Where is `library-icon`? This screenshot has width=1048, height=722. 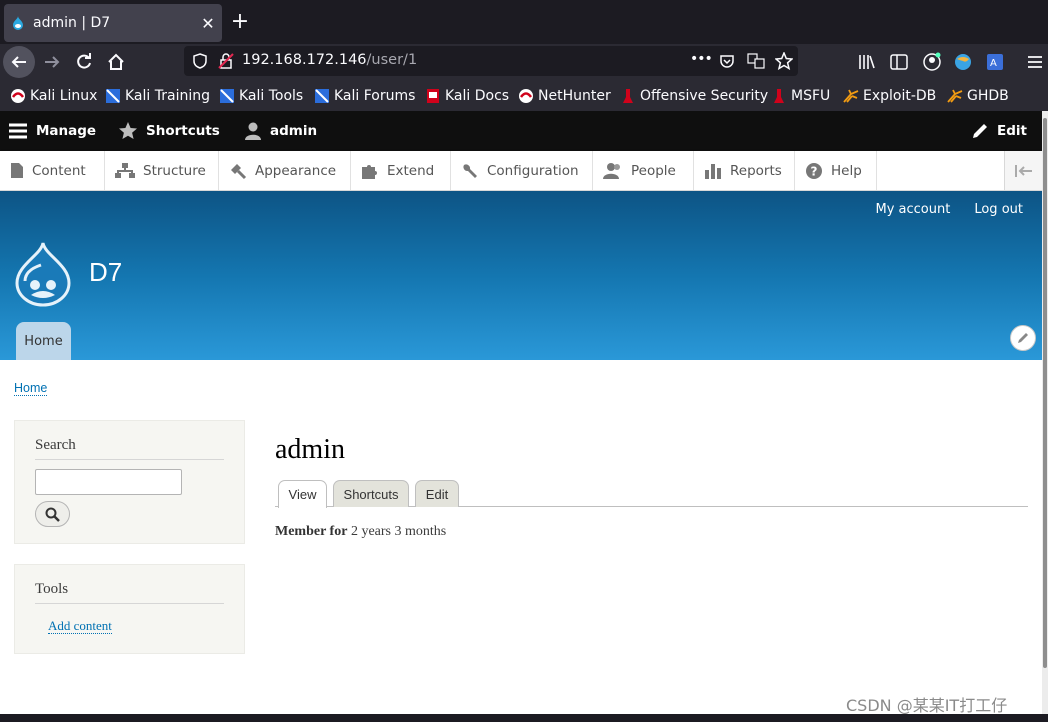 library-icon is located at coordinates (867, 62).